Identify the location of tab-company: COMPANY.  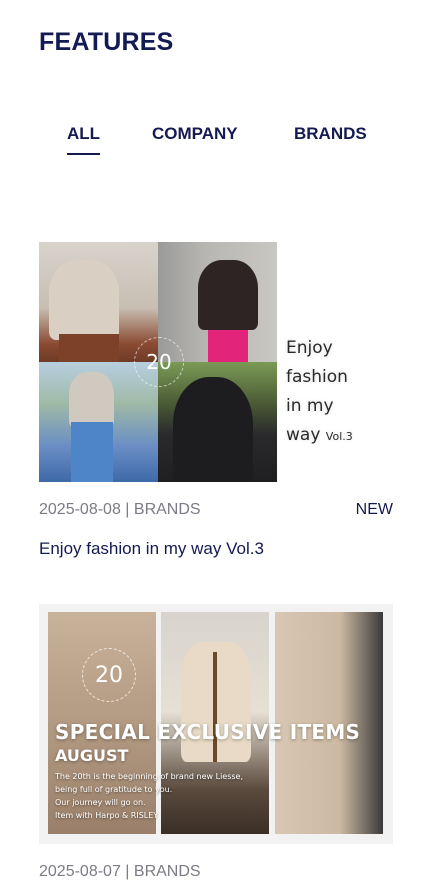
(195, 138).